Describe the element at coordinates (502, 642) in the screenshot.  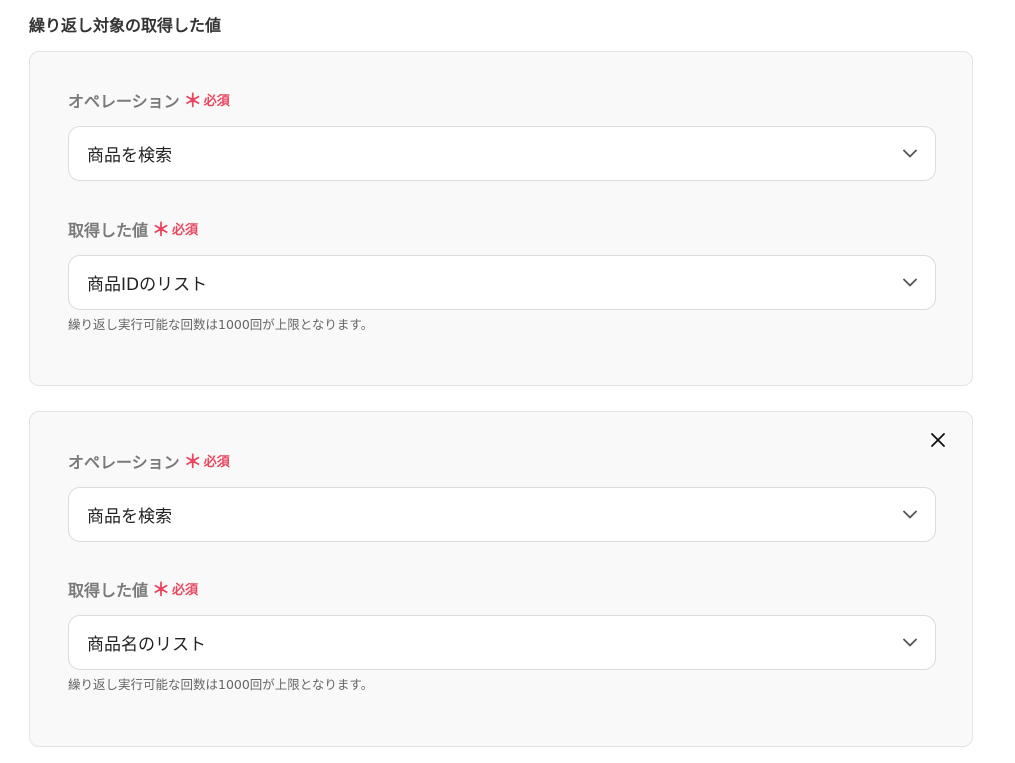
I see `value-select: 商品名のリスト` at that location.